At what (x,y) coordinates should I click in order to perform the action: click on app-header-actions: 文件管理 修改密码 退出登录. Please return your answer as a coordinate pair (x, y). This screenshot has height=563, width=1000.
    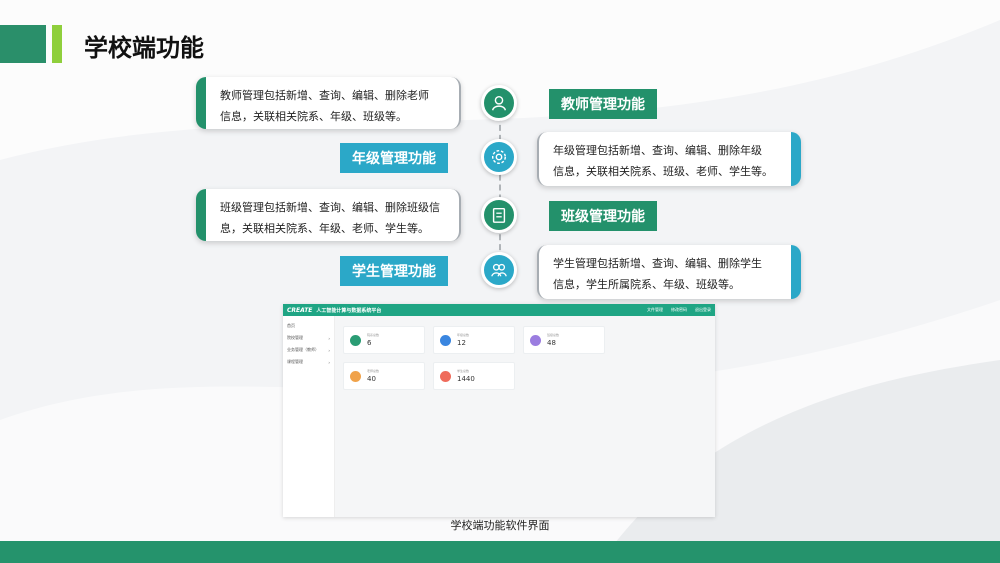
    Looking at the image, I should click on (679, 310).